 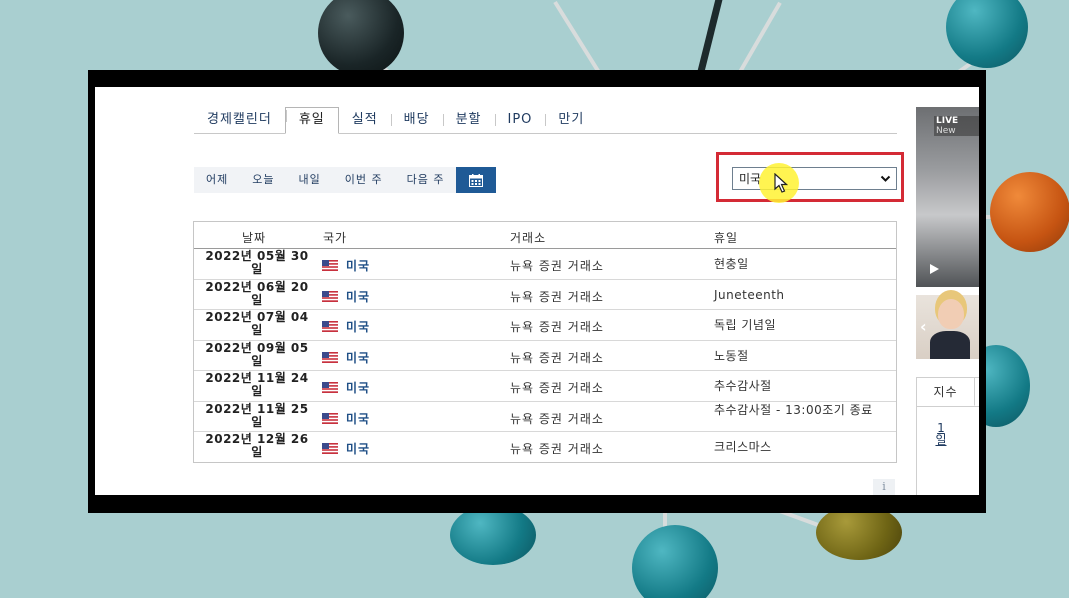 I want to click on tab-economic-calendar: 경제캘린더, so click(x=239, y=122).